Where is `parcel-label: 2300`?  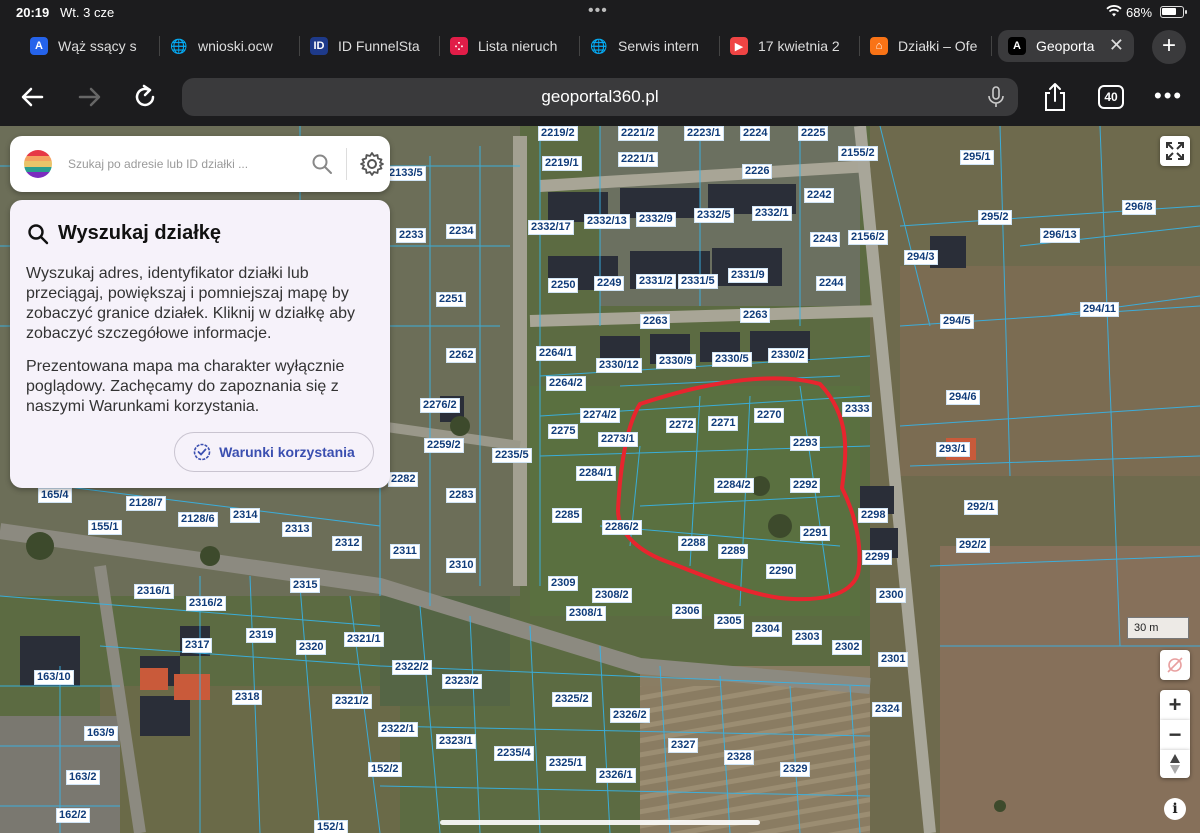 parcel-label: 2300 is located at coordinates (891, 595).